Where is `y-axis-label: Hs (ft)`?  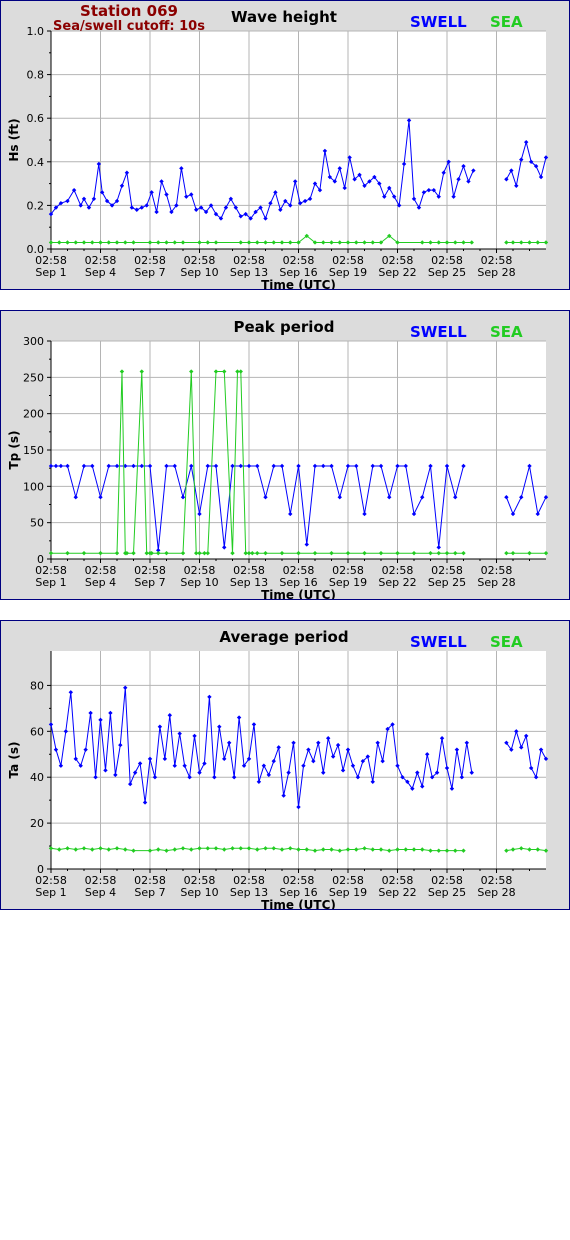 y-axis-label: Hs (ft) is located at coordinates (14, 139).